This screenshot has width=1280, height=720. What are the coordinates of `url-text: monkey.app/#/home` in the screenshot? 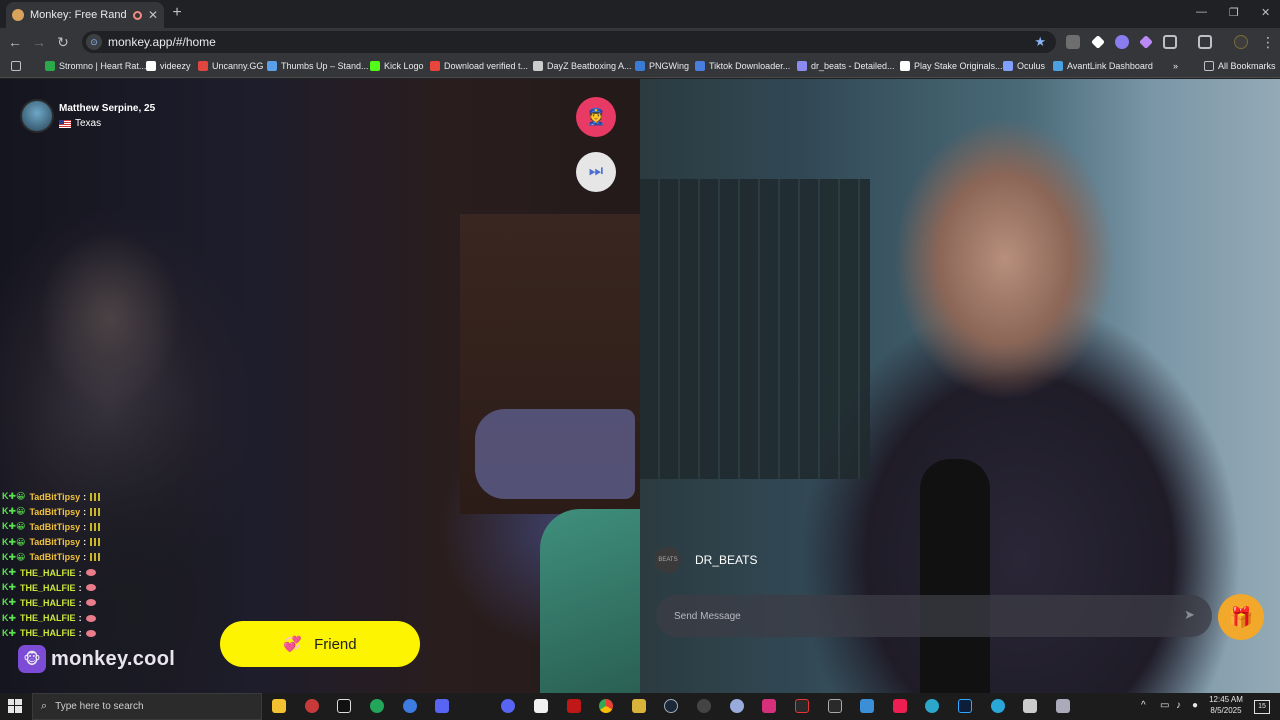 It's located at (162, 42).